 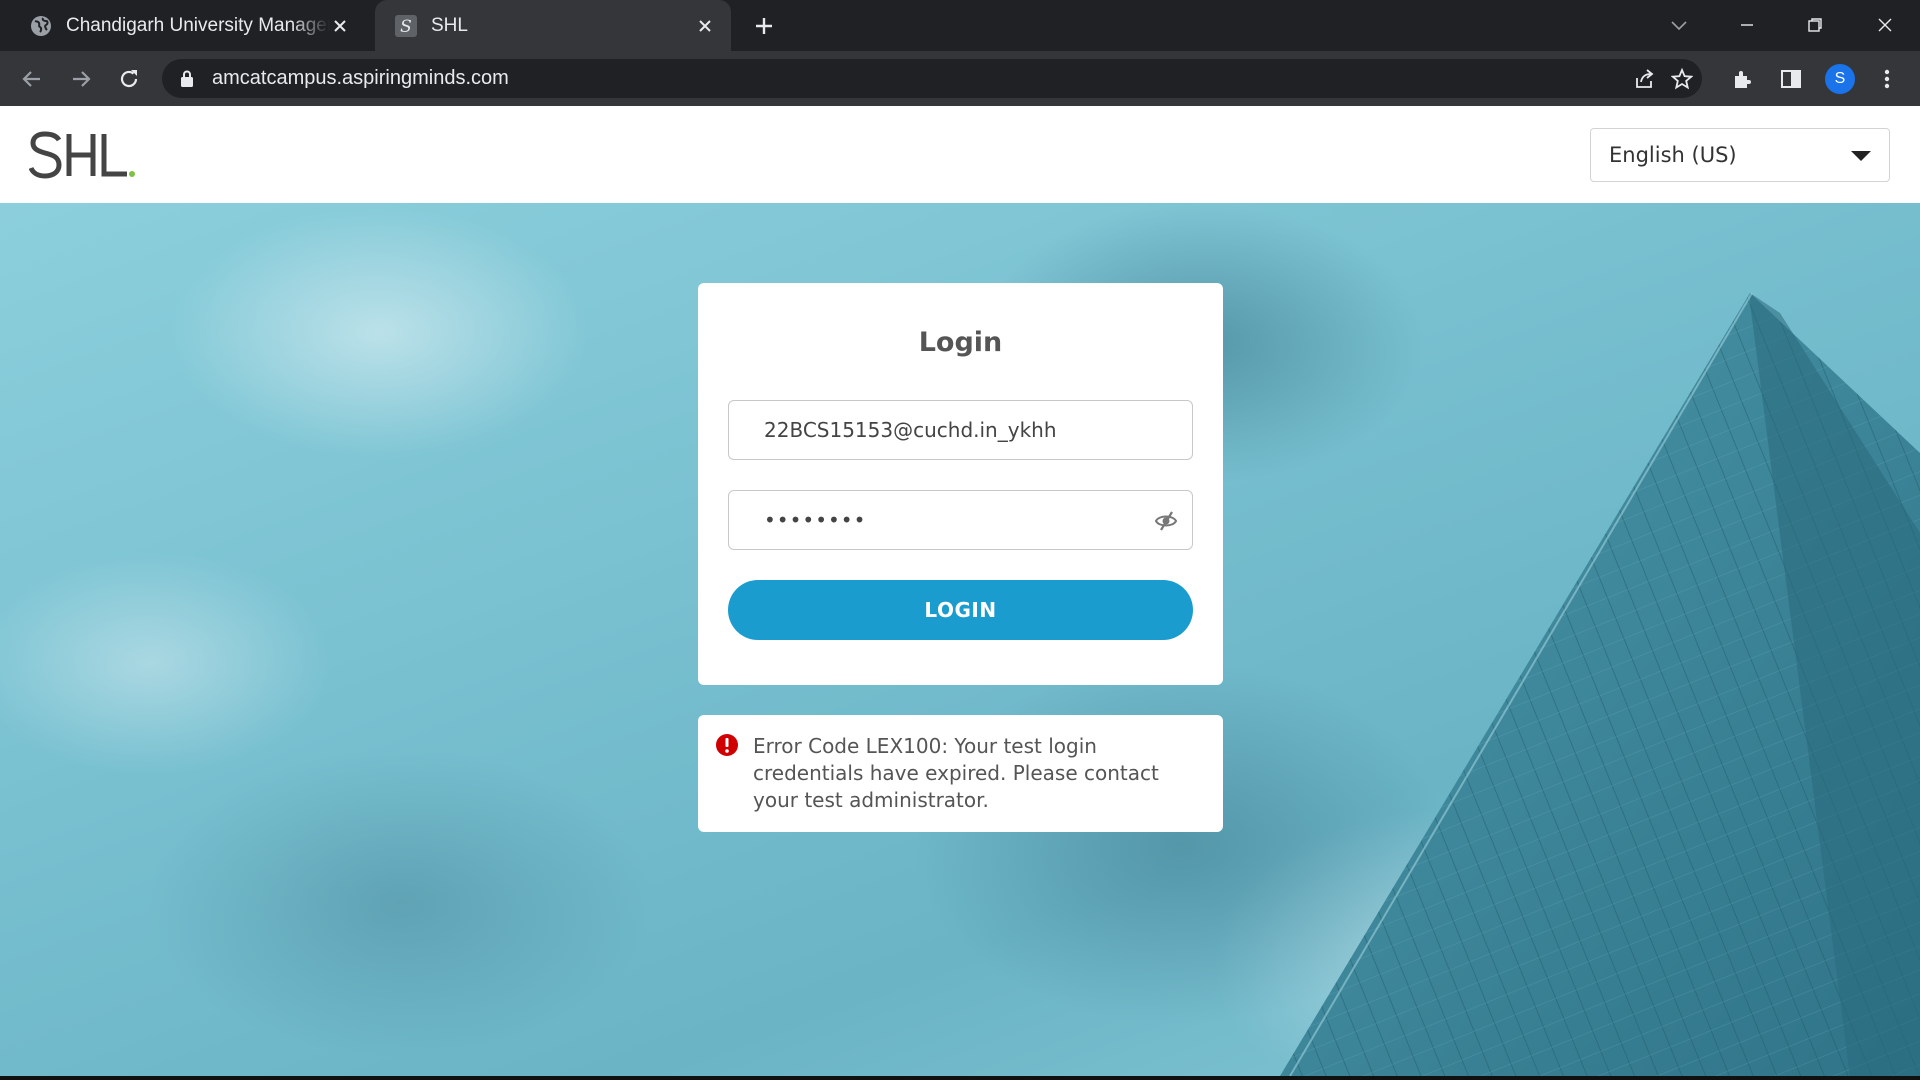 I want to click on profile-avatar: S, so click(x=1840, y=79).